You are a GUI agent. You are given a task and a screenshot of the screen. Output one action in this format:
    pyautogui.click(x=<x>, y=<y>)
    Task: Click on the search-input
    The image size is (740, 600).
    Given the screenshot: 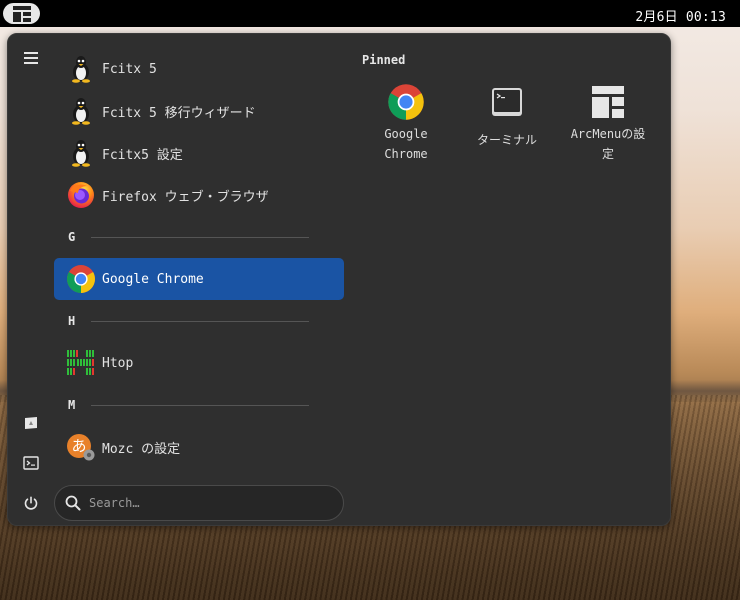 What is the action you would take?
    pyautogui.click(x=204, y=503)
    